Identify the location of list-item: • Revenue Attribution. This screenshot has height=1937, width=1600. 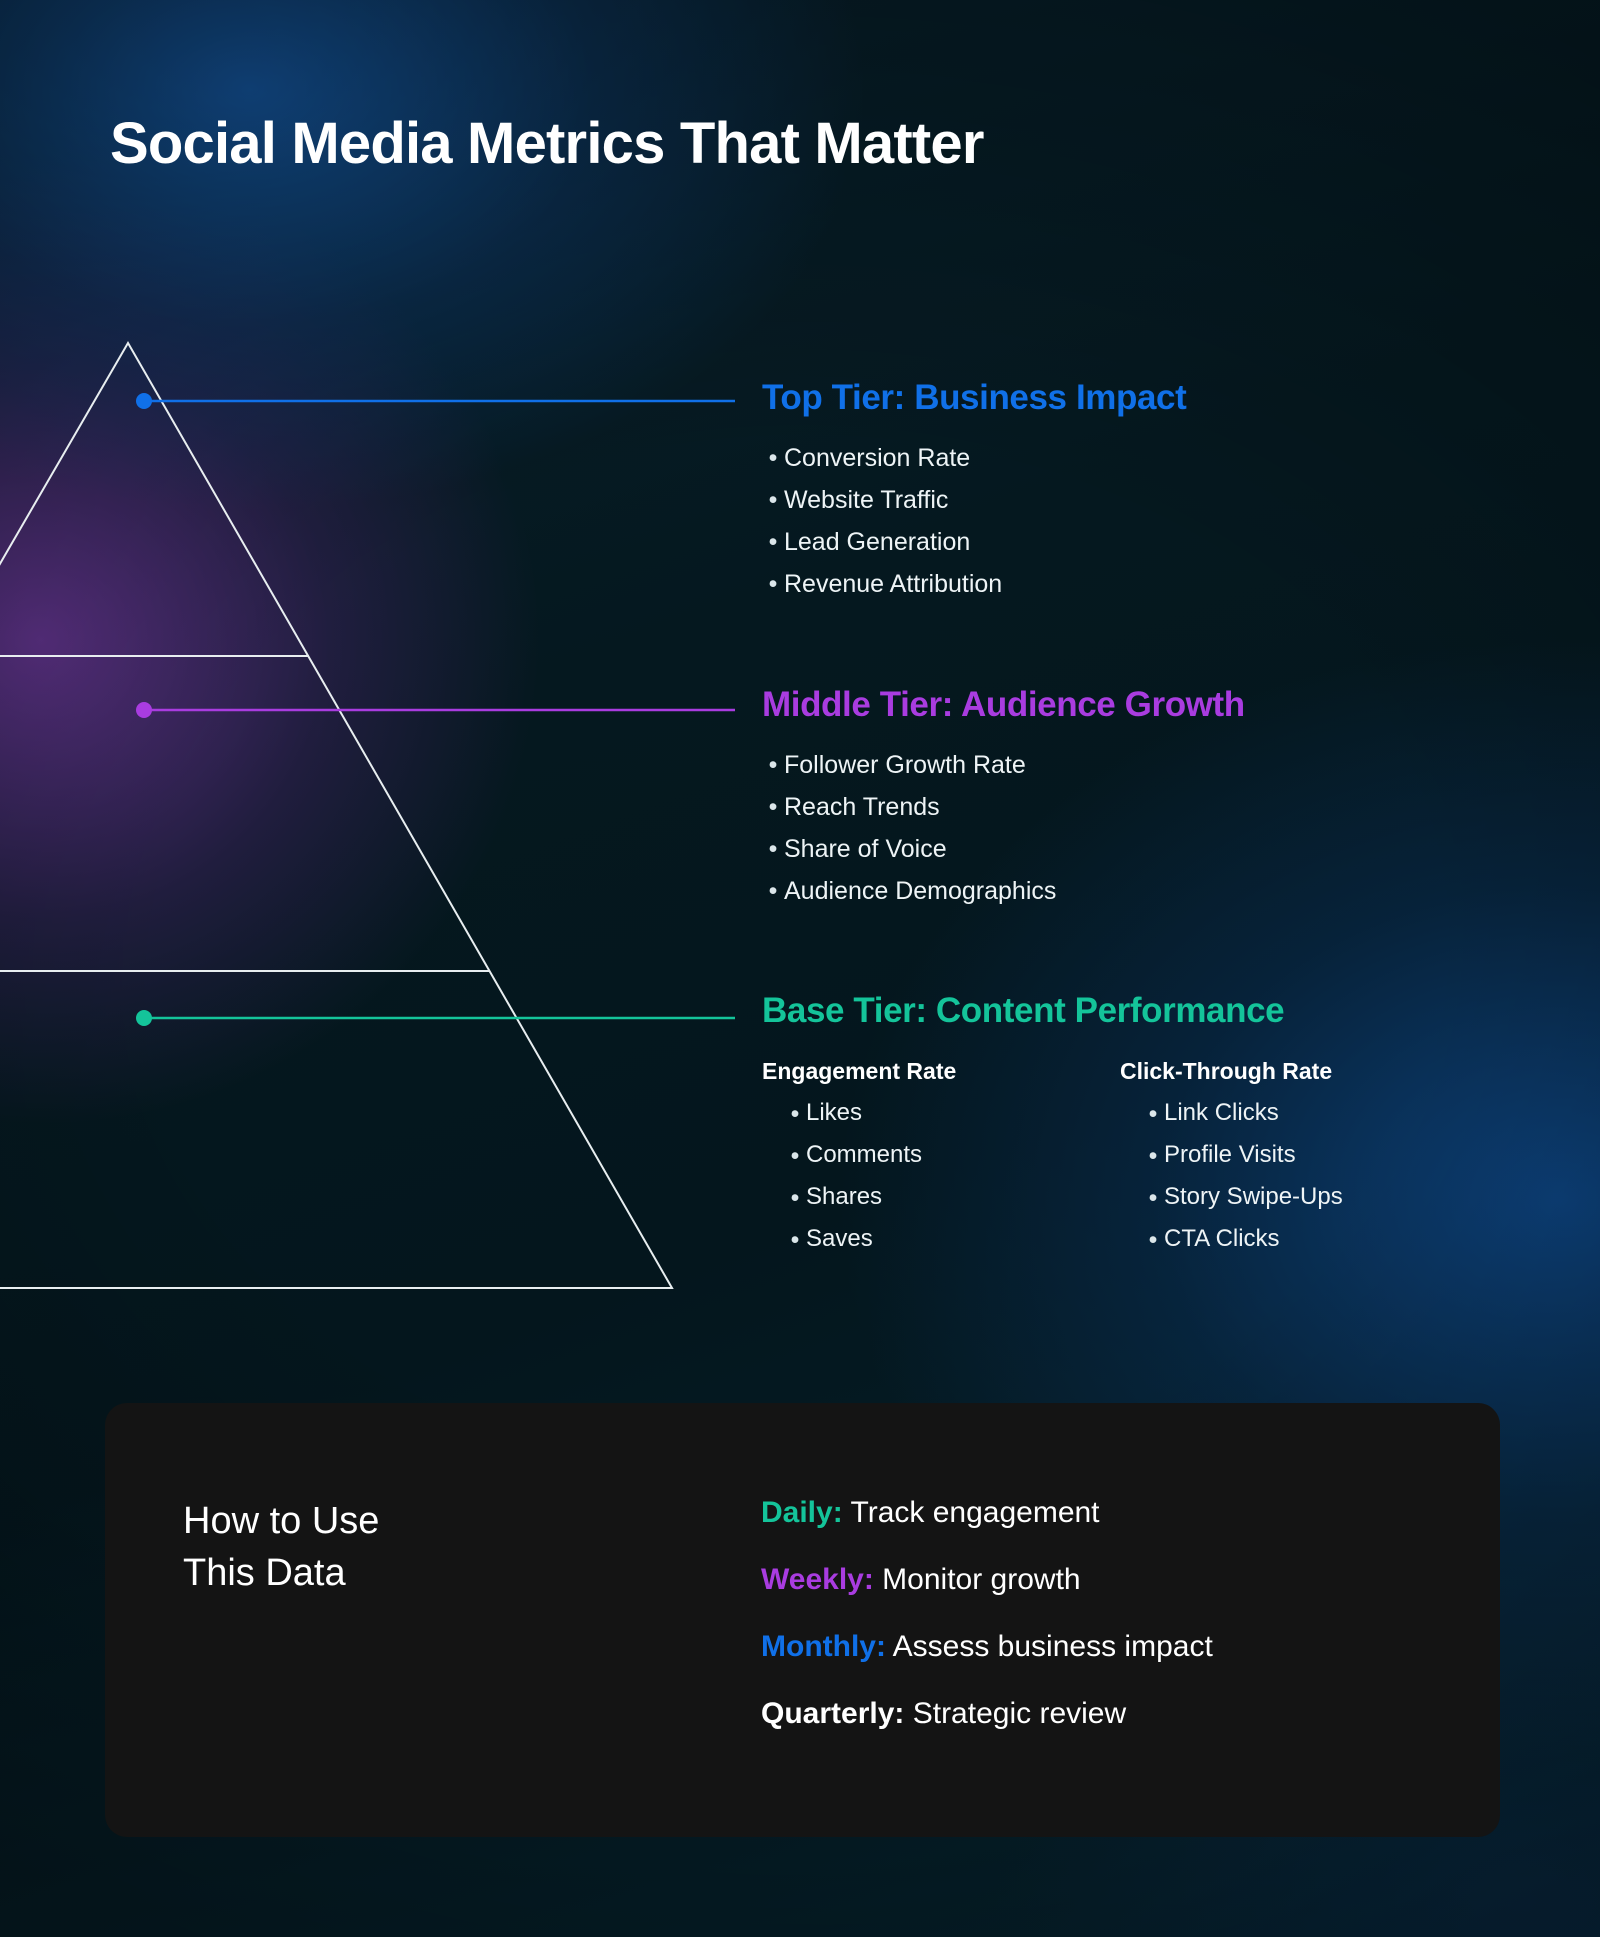
(974, 584).